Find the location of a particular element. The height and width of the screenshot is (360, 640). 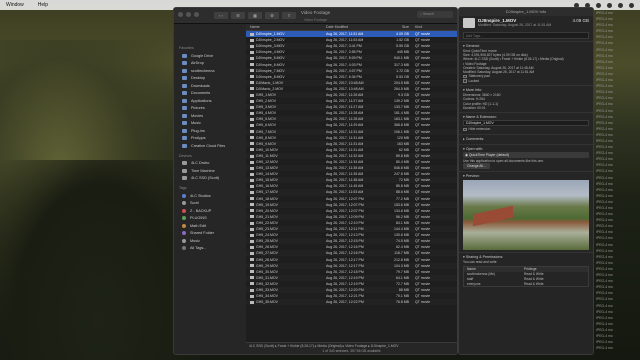

sidebar-item: Music is located at coordinates (210, 124).